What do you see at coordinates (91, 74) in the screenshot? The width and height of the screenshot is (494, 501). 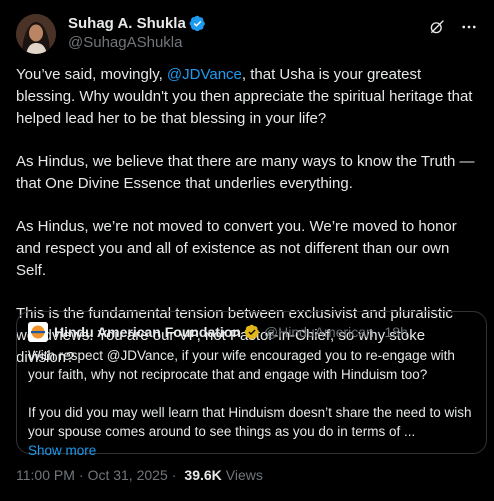 I see `tweet-paragraph-1-pre: You’ve said, movingly,` at bounding box center [91, 74].